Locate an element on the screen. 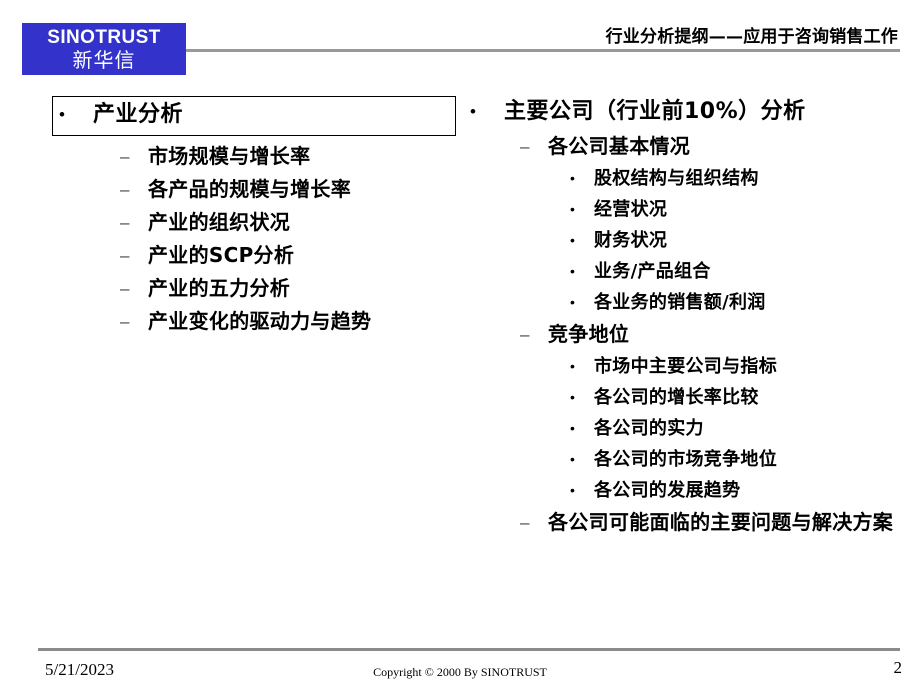 Image resolution: width=920 pixels, height=690 pixels. list-item: – 各产品的规模与增长率 is located at coordinates (296, 189).